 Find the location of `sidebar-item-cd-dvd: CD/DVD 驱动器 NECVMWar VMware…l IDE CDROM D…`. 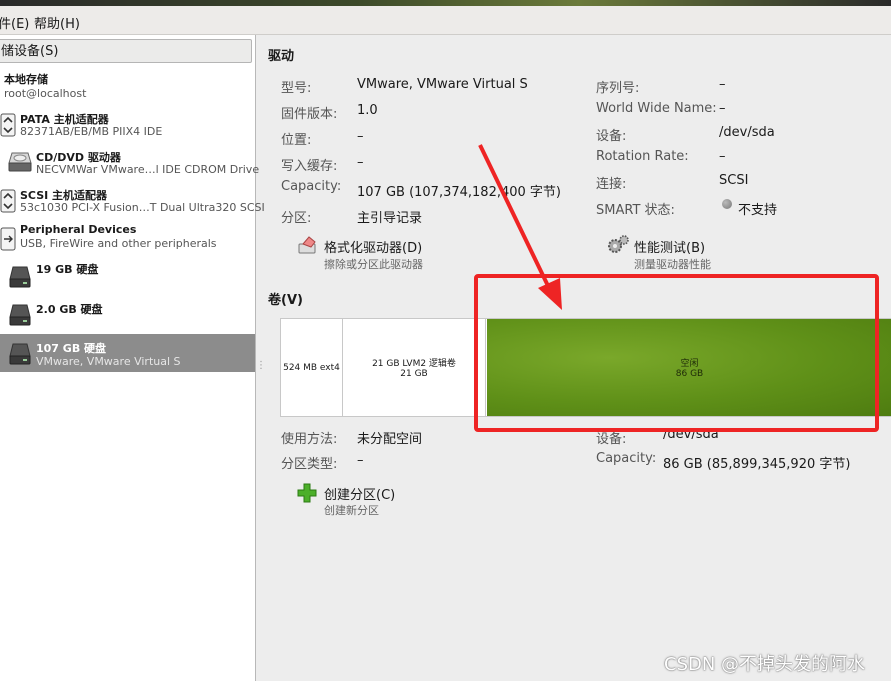

sidebar-item-cd-dvd: CD/DVD 驱动器 NECVMWar VMware…l IDE CDROM D… is located at coordinates (129, 162).